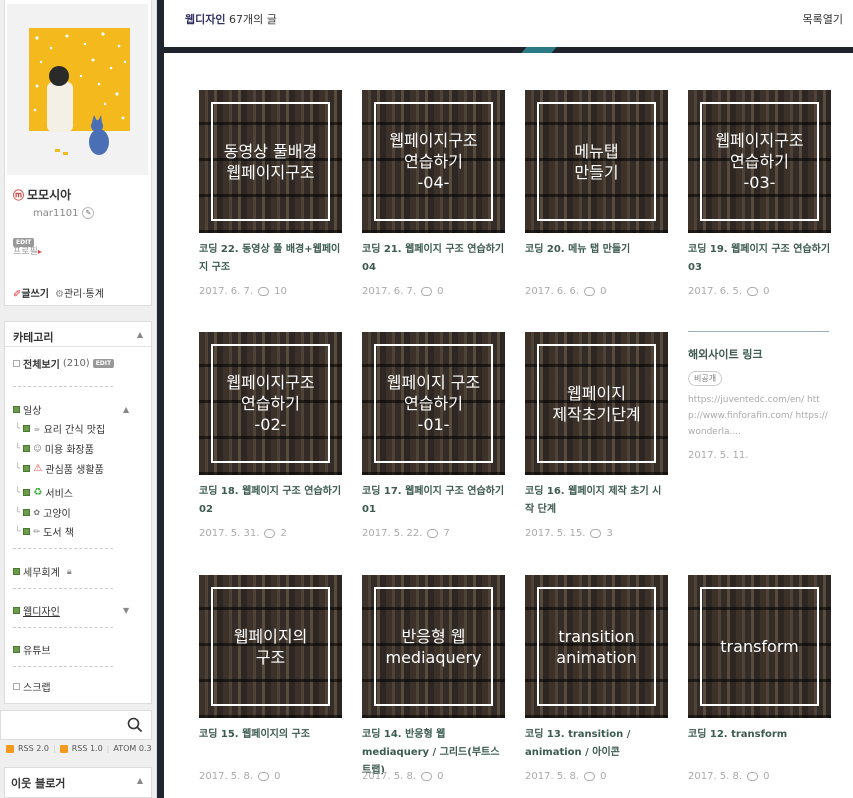  What do you see at coordinates (84, 294) in the screenshot?
I see `manage-label: 관리·통계` at bounding box center [84, 294].